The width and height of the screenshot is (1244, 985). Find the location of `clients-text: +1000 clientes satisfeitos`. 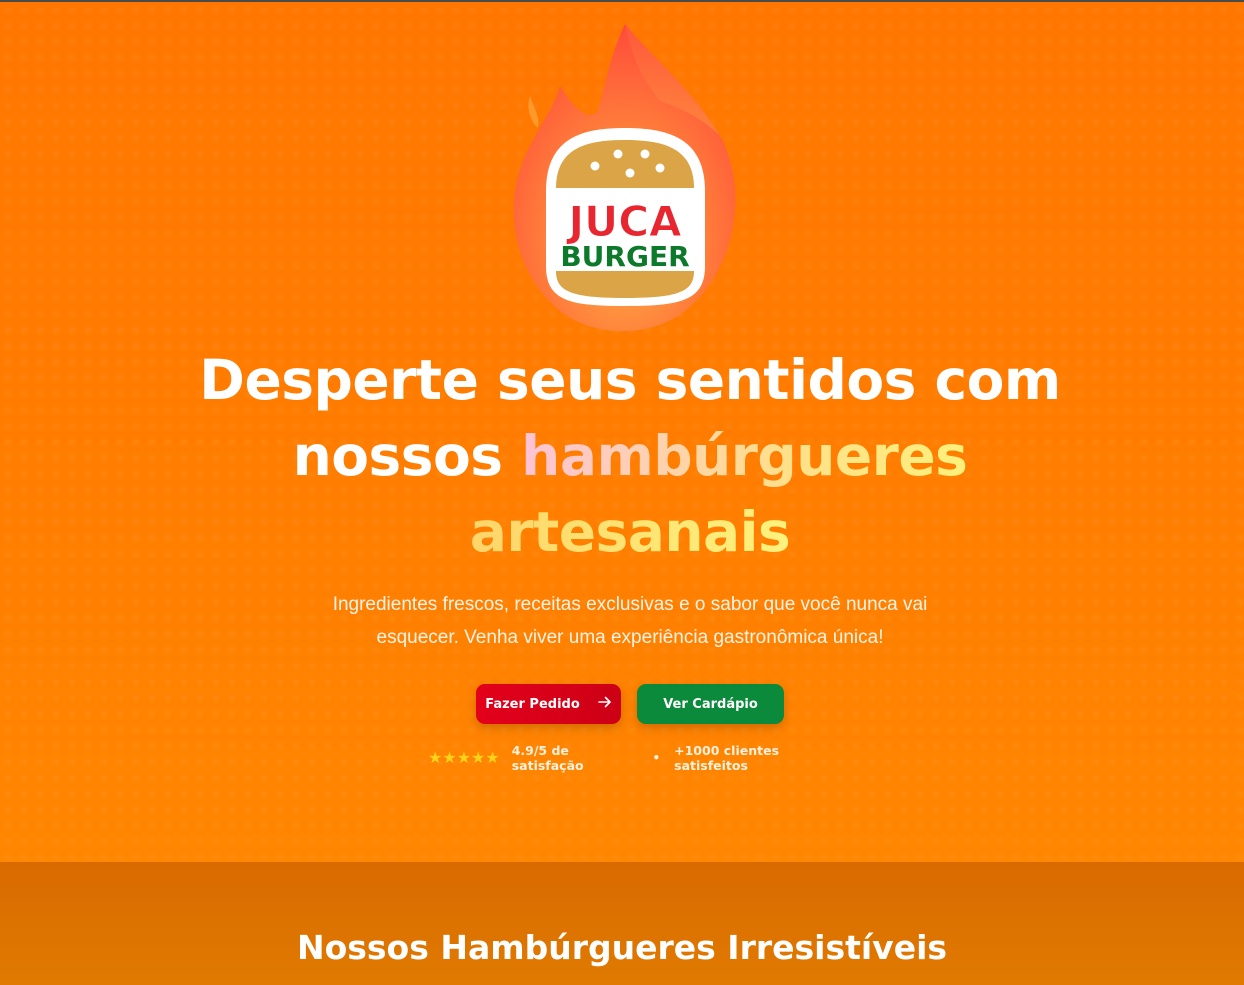

clients-text: +1000 clientes satisfeitos is located at coordinates (727, 758).